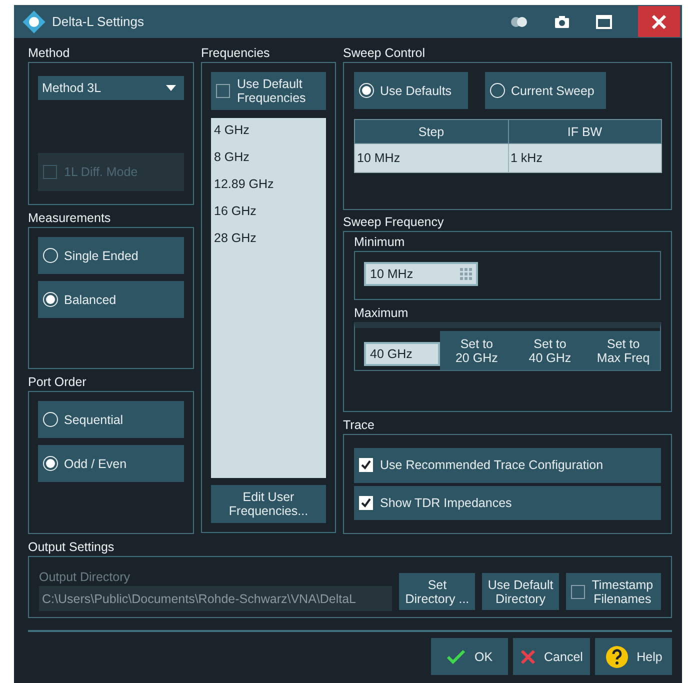  What do you see at coordinates (550, 350) in the screenshot?
I see `preset-button: Set to 40 GHz` at bounding box center [550, 350].